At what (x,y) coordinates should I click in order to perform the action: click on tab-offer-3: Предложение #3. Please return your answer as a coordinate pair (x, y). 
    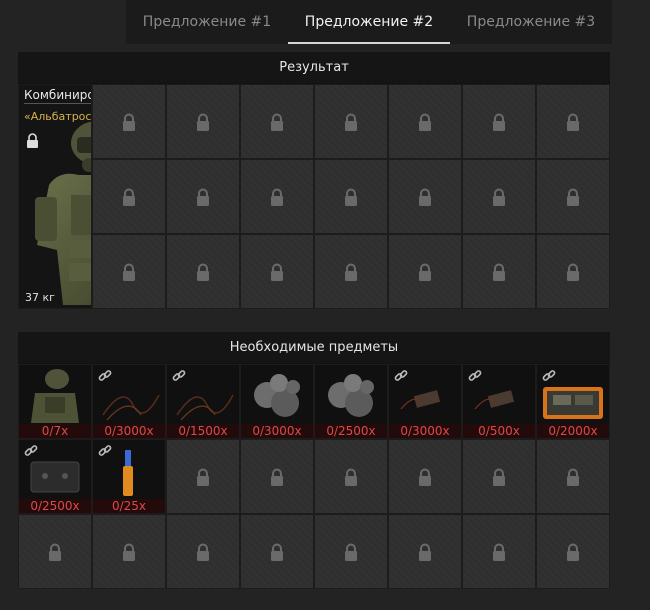
    Looking at the image, I should click on (531, 22).